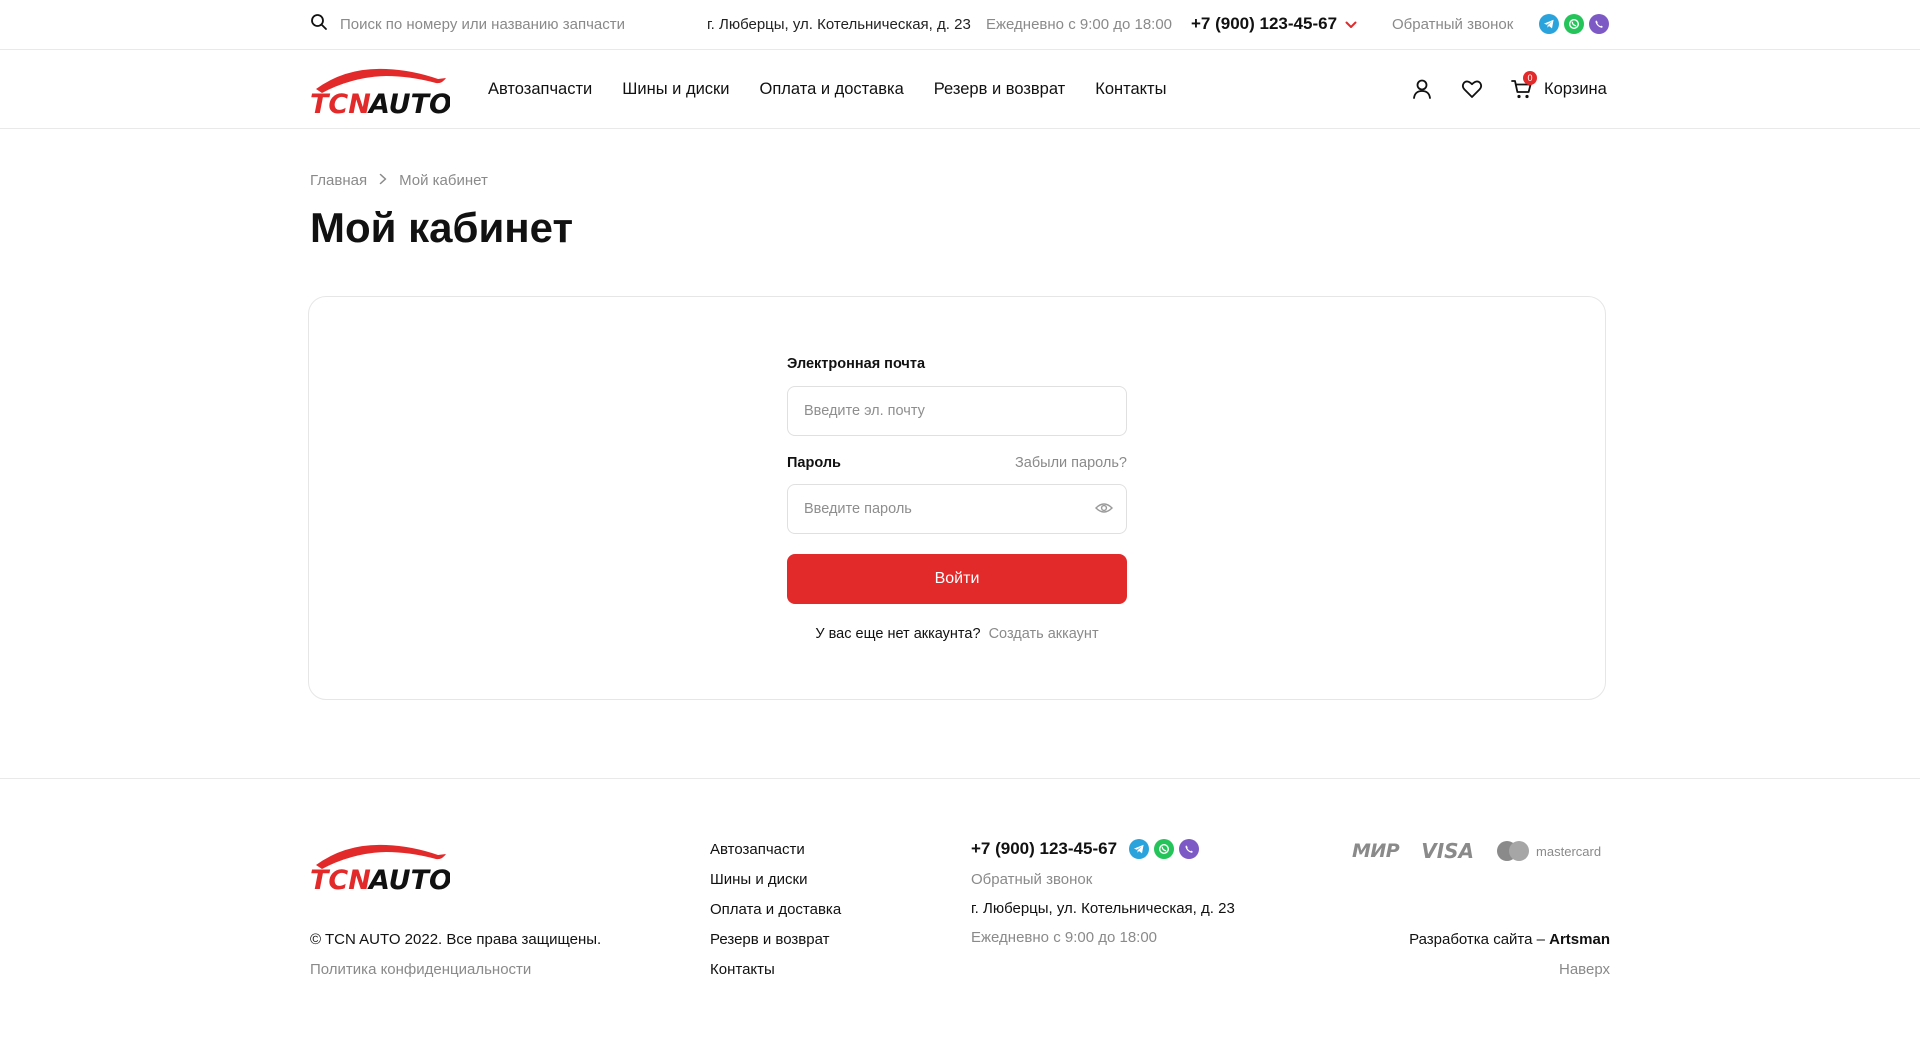 This screenshot has height=1040, width=1920. Describe the element at coordinates (775, 850) in the screenshot. I see `footer-nav-autoparts: Автозапчасти` at that location.